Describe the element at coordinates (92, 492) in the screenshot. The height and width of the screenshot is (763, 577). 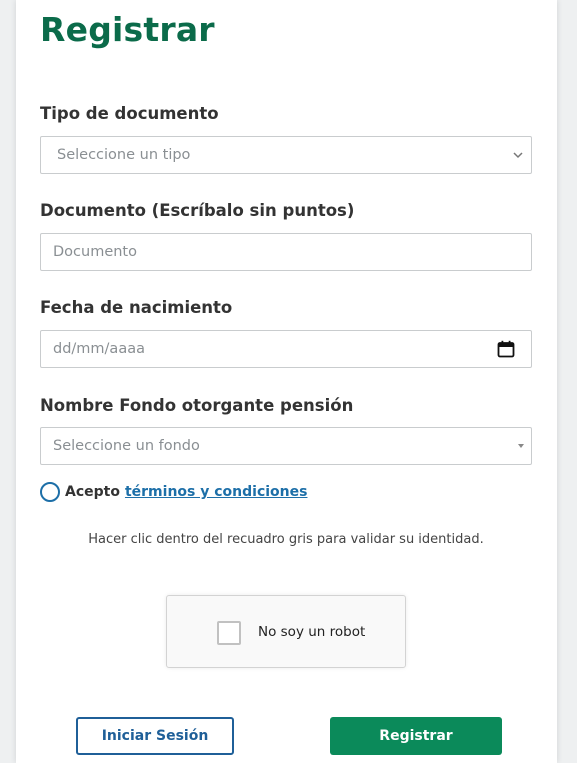
I see `terms-prefix: Acepto` at that location.